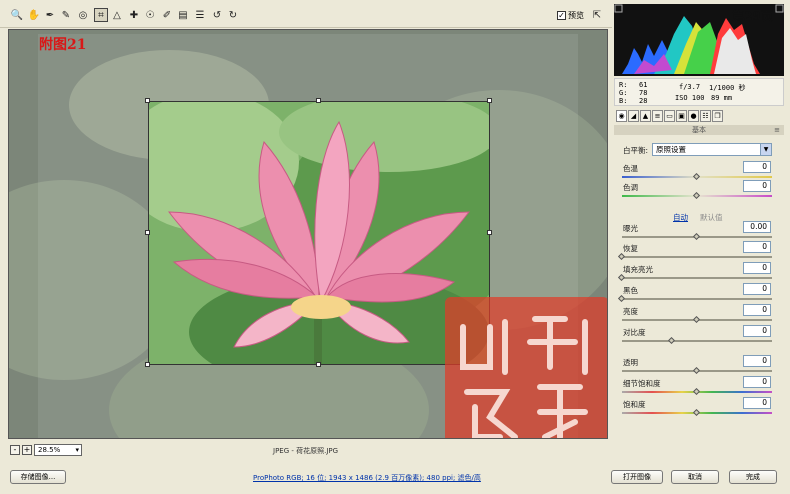 The width and height of the screenshot is (790, 494). I want to click on rotate-ccw-icon: ↺, so click(217, 15).